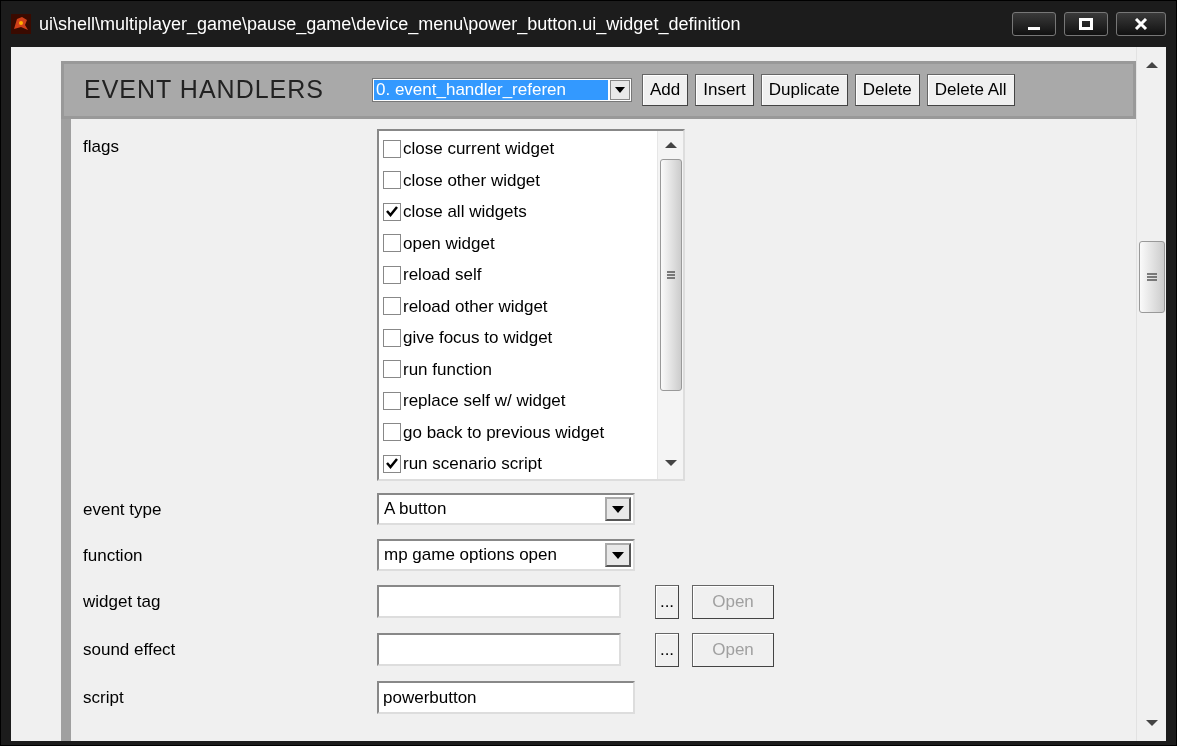  I want to click on checkbox-label: close current widget, so click(479, 149).